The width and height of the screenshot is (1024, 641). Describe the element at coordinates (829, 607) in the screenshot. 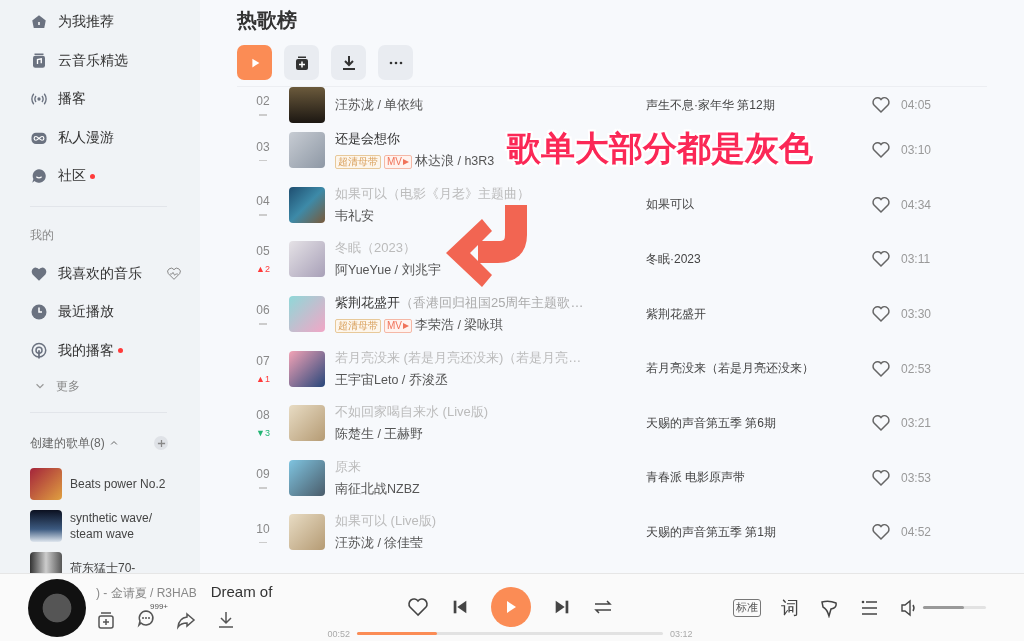

I see `sound-effect-icon` at that location.